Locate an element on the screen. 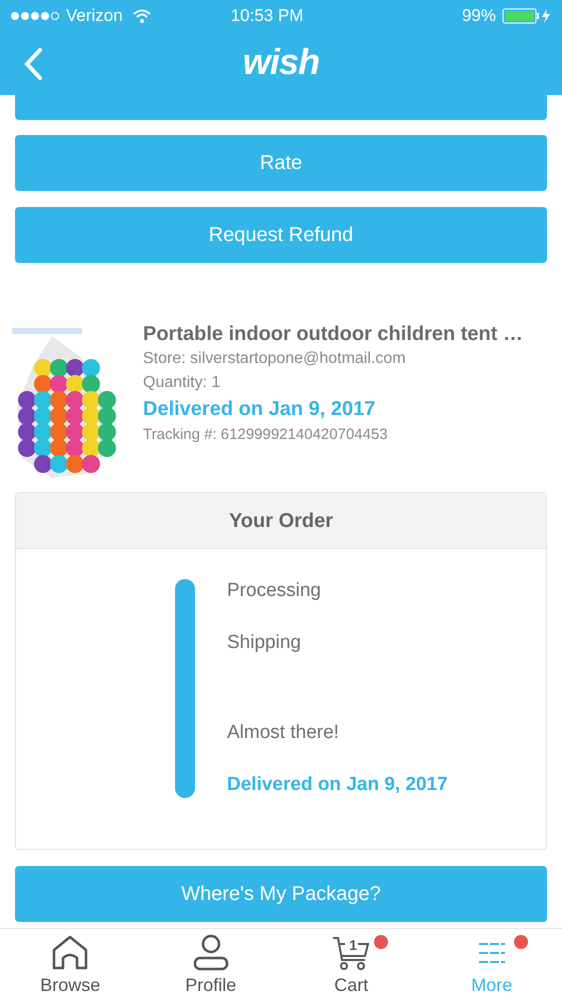 Image resolution: width=562 pixels, height=1000 pixels. back-icon is located at coordinates (33, 64).